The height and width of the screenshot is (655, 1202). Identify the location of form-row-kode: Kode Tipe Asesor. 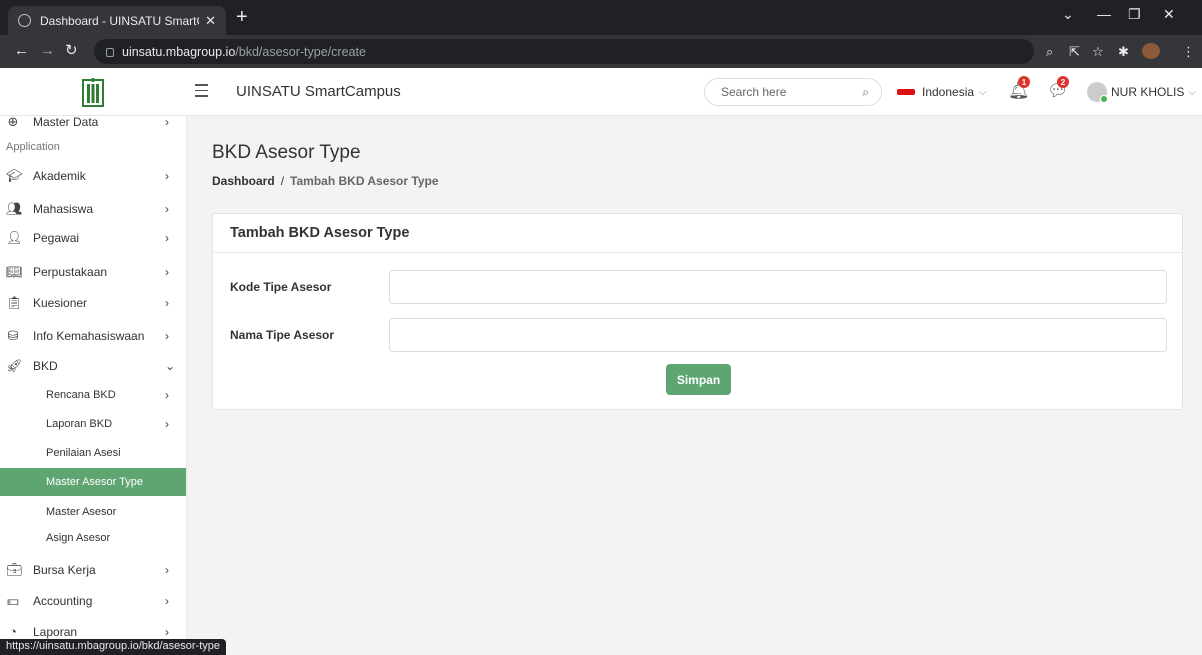
(698, 287).